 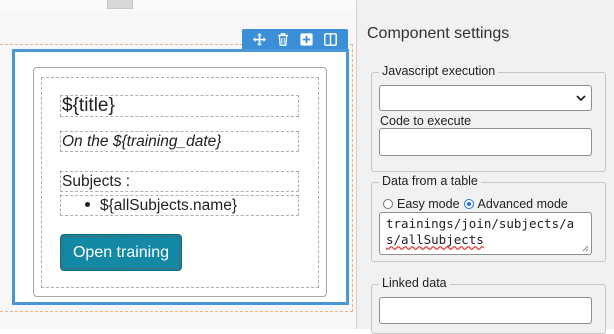 I want to click on code-to-execute-input, so click(x=485, y=142).